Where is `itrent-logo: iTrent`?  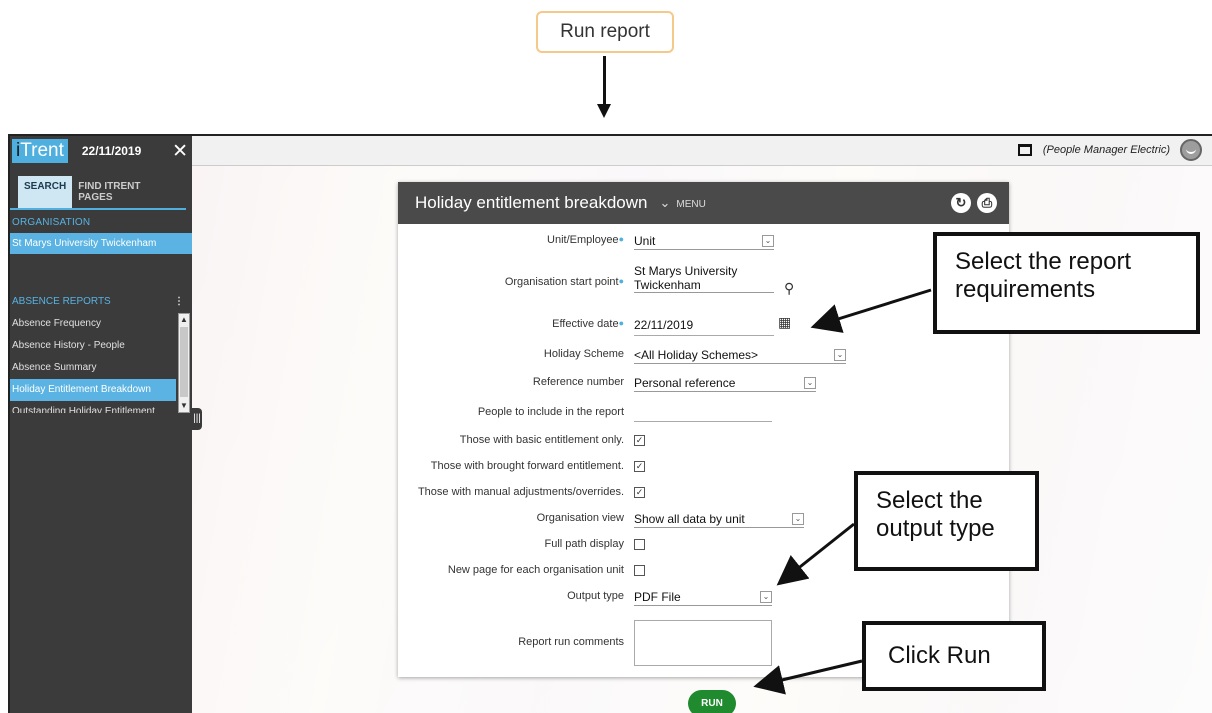 itrent-logo: iTrent is located at coordinates (40, 151).